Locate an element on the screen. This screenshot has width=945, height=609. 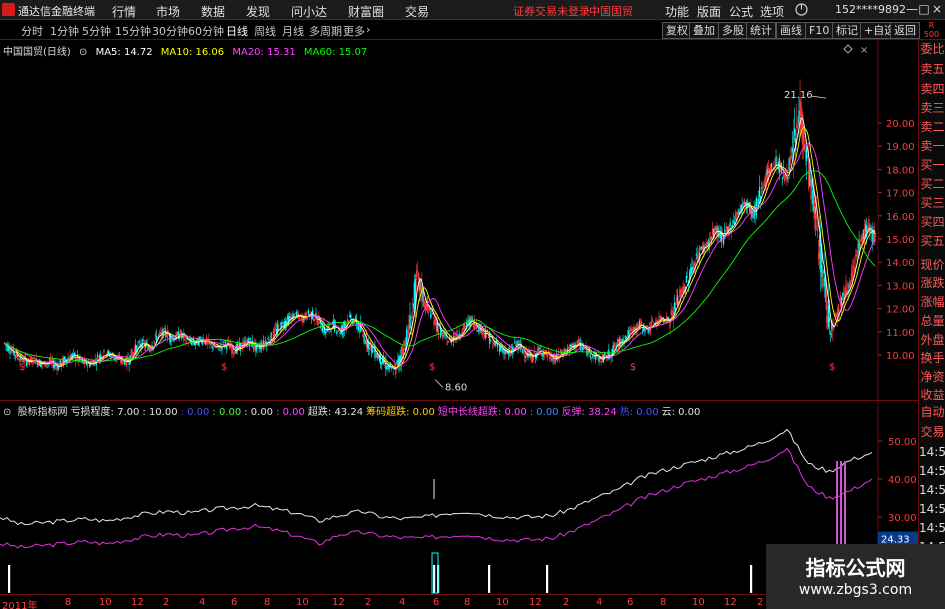
side-tab-8: 买三 is located at coordinates (932, 203).